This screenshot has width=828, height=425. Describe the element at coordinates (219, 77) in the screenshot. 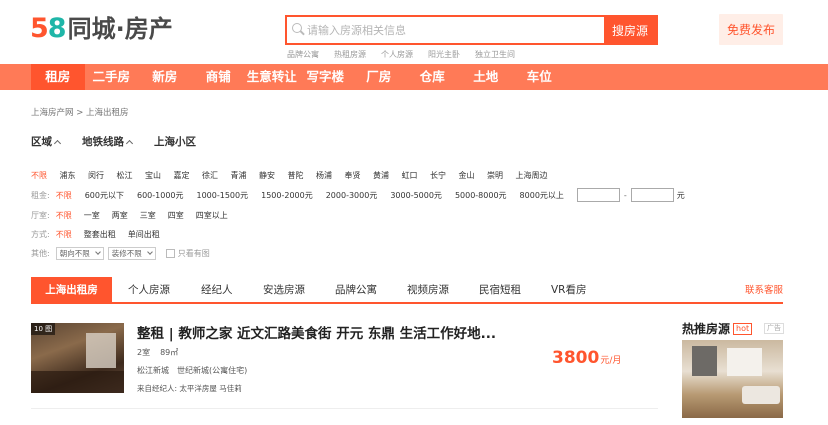

I see `nav-item-shop: 商铺` at that location.